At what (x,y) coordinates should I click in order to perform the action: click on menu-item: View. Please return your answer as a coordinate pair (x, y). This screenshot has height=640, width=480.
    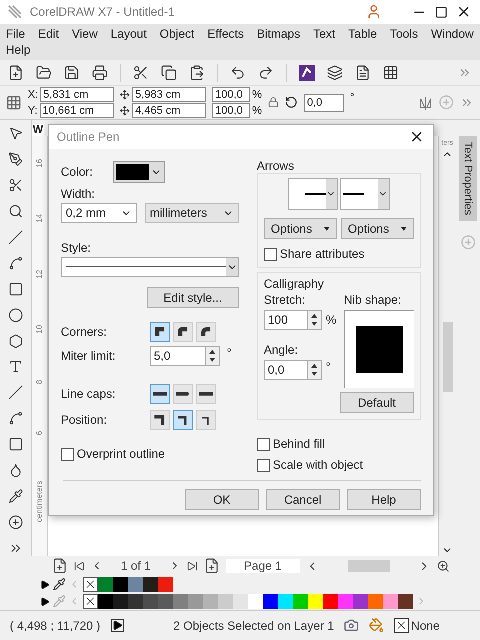
    Looking at the image, I should click on (85, 34).